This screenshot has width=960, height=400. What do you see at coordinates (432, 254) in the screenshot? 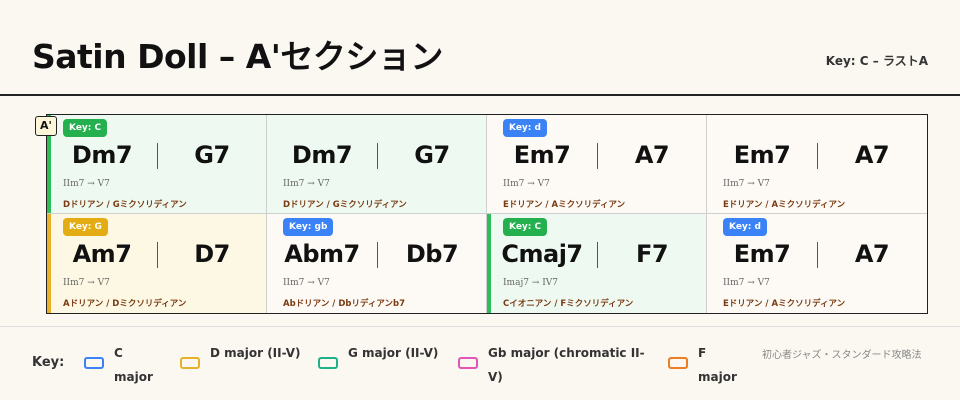
I see `chord-symbol: Db7` at bounding box center [432, 254].